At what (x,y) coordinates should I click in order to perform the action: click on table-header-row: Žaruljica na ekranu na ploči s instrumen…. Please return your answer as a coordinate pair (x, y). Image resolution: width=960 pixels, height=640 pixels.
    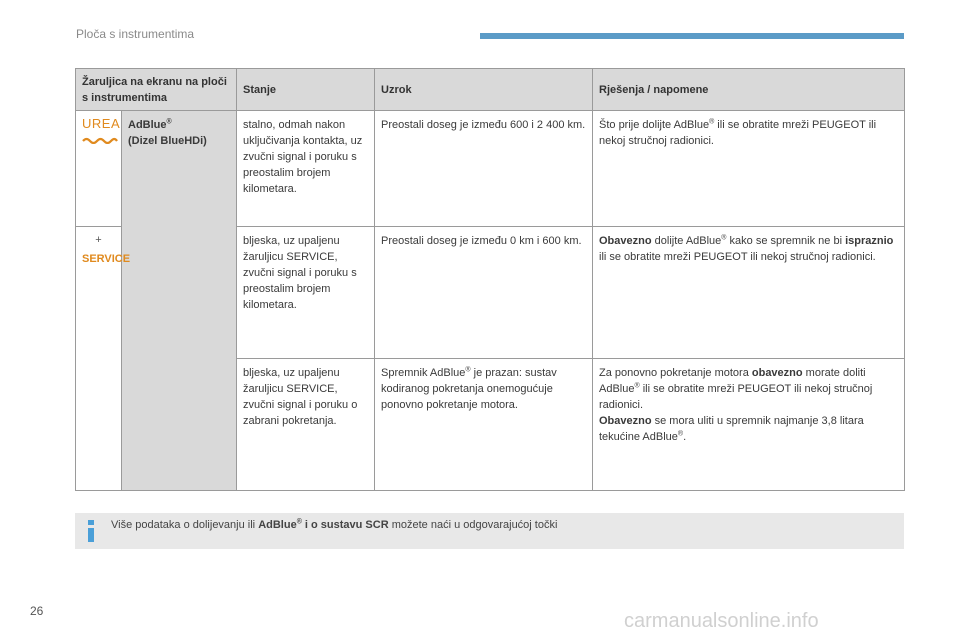
    Looking at the image, I should click on (490, 89).